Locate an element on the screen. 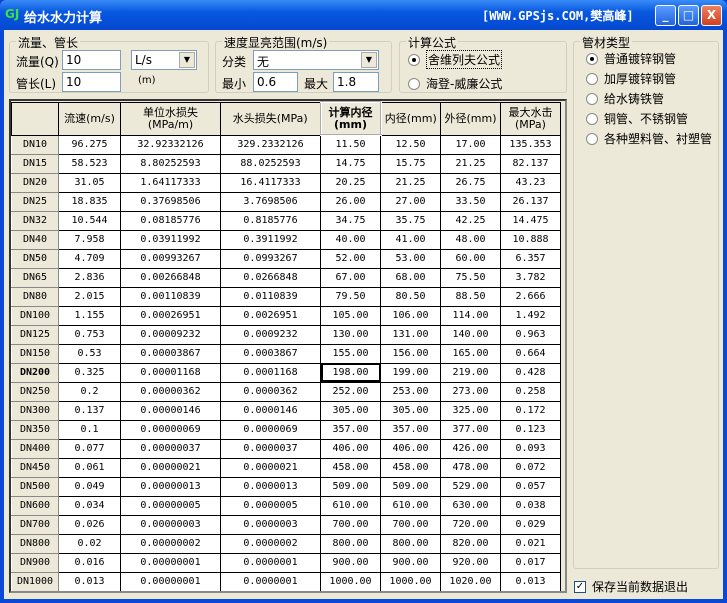 The image size is (727, 603). table-cell: 0.00000069 is located at coordinates (170, 429).